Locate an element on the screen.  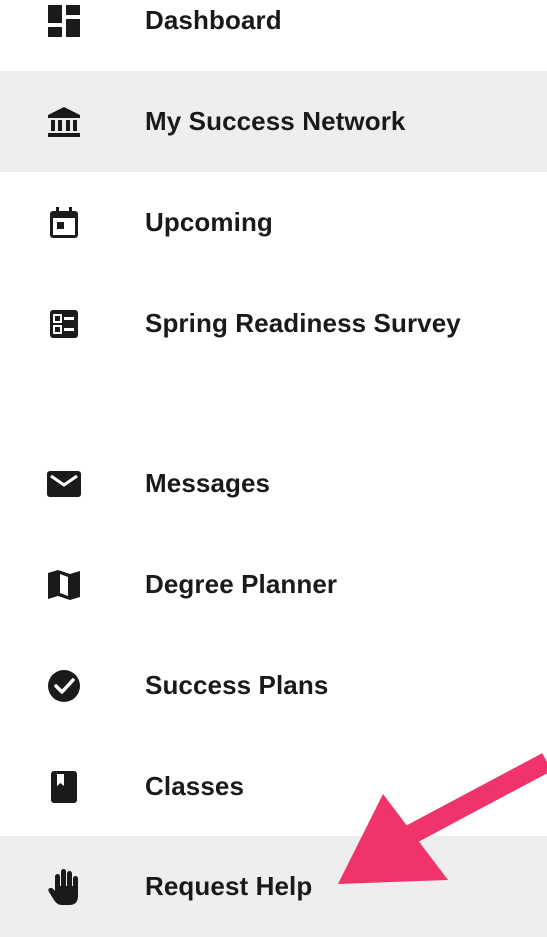
sidebar-item-degree-planner: Degree Planner is located at coordinates (273, 584).